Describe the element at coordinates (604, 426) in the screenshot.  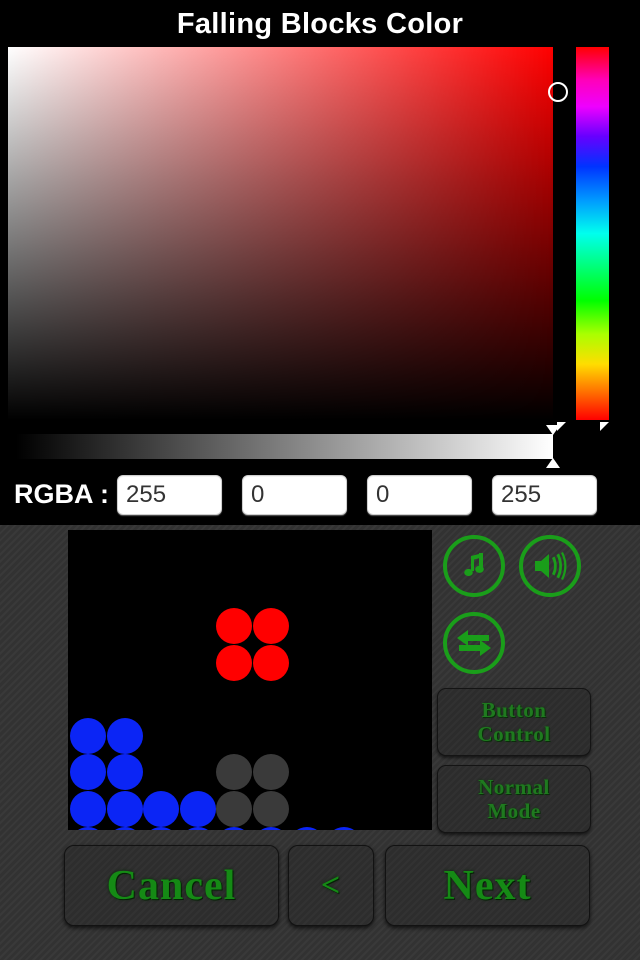
I see `hue-slider-marker` at that location.